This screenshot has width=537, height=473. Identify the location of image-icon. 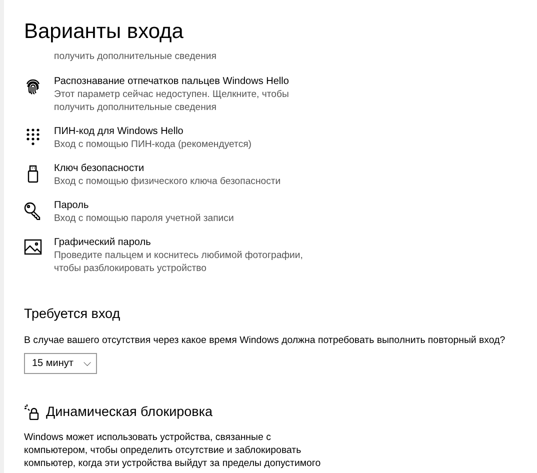
(33, 247).